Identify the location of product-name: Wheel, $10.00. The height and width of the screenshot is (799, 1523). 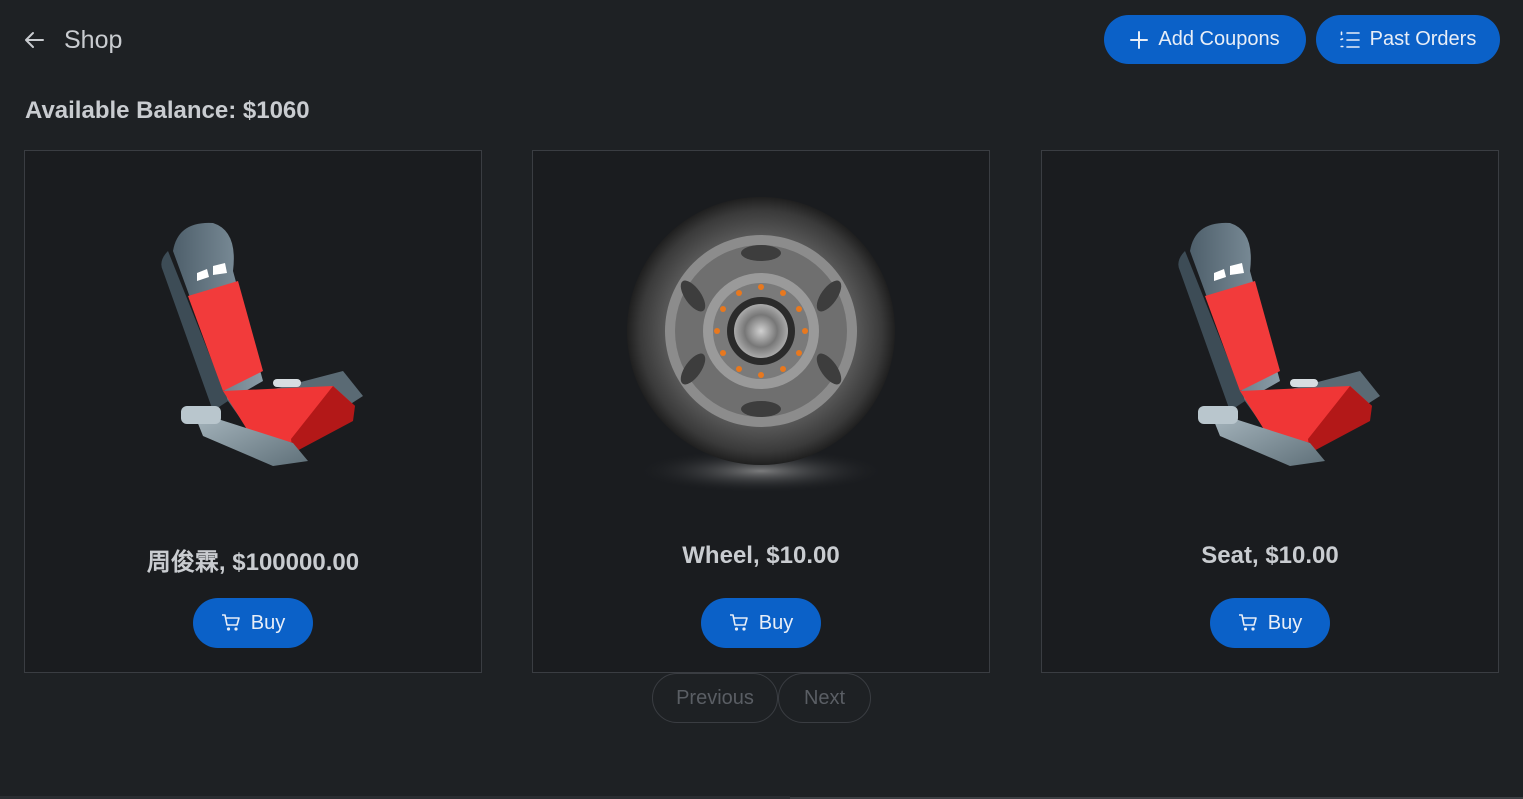
(761, 555).